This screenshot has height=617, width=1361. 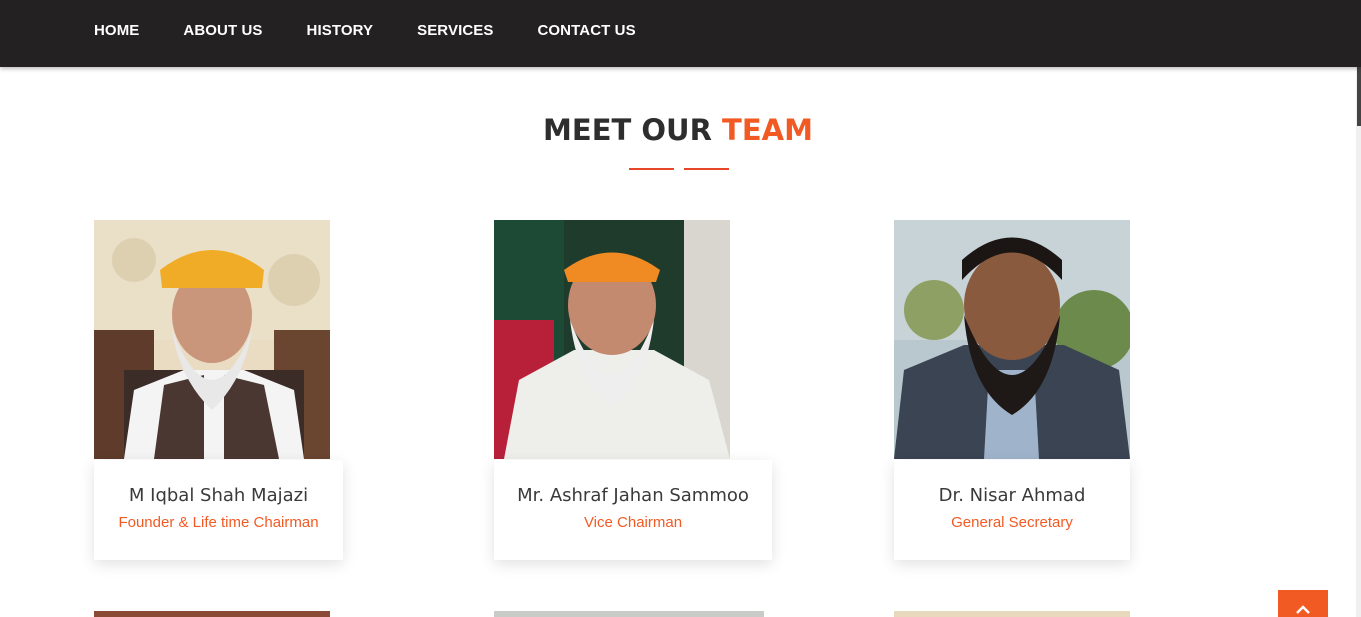 I want to click on member-card-3: Dr. Nisar Ahmad General Secretary, so click(x=1012, y=510).